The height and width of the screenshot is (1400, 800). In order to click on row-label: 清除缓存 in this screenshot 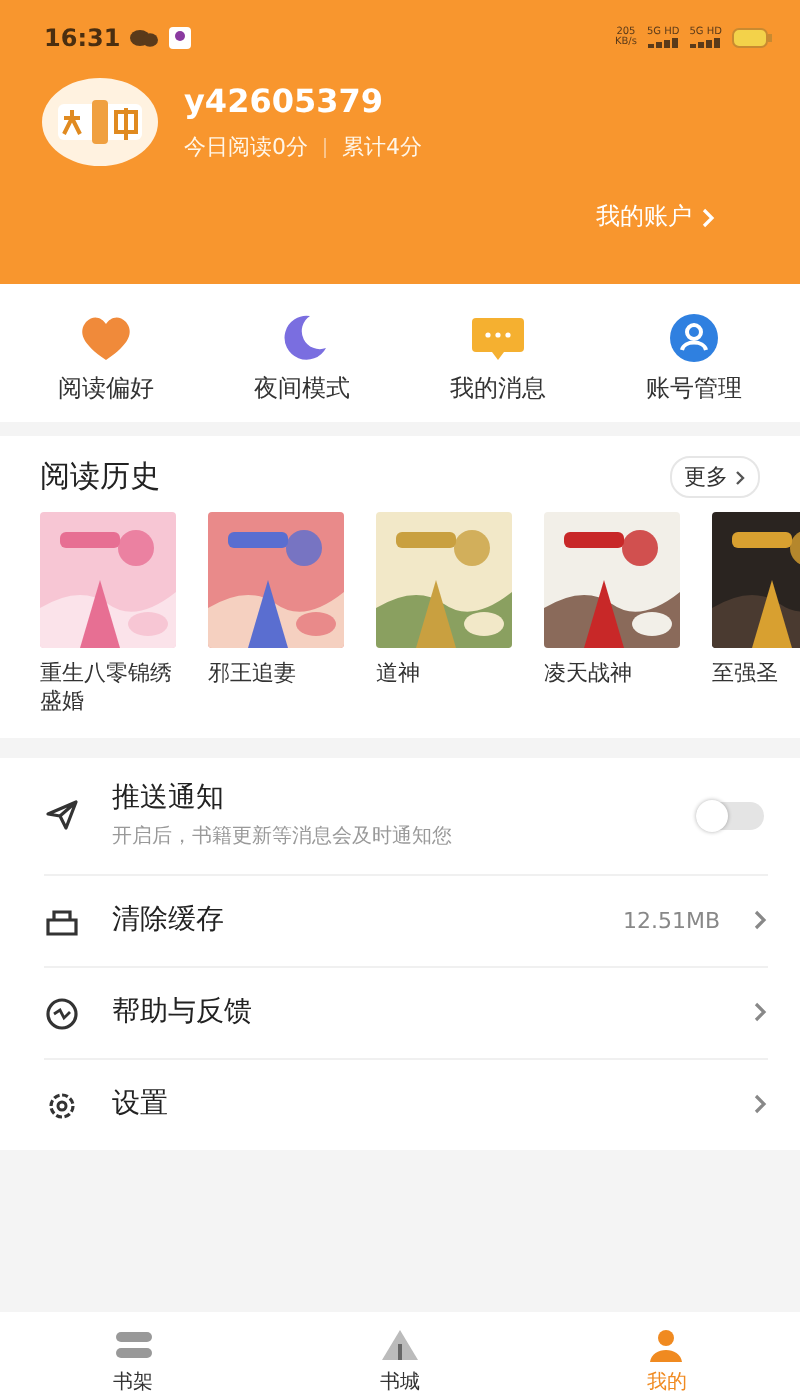, I will do `click(169, 920)`.